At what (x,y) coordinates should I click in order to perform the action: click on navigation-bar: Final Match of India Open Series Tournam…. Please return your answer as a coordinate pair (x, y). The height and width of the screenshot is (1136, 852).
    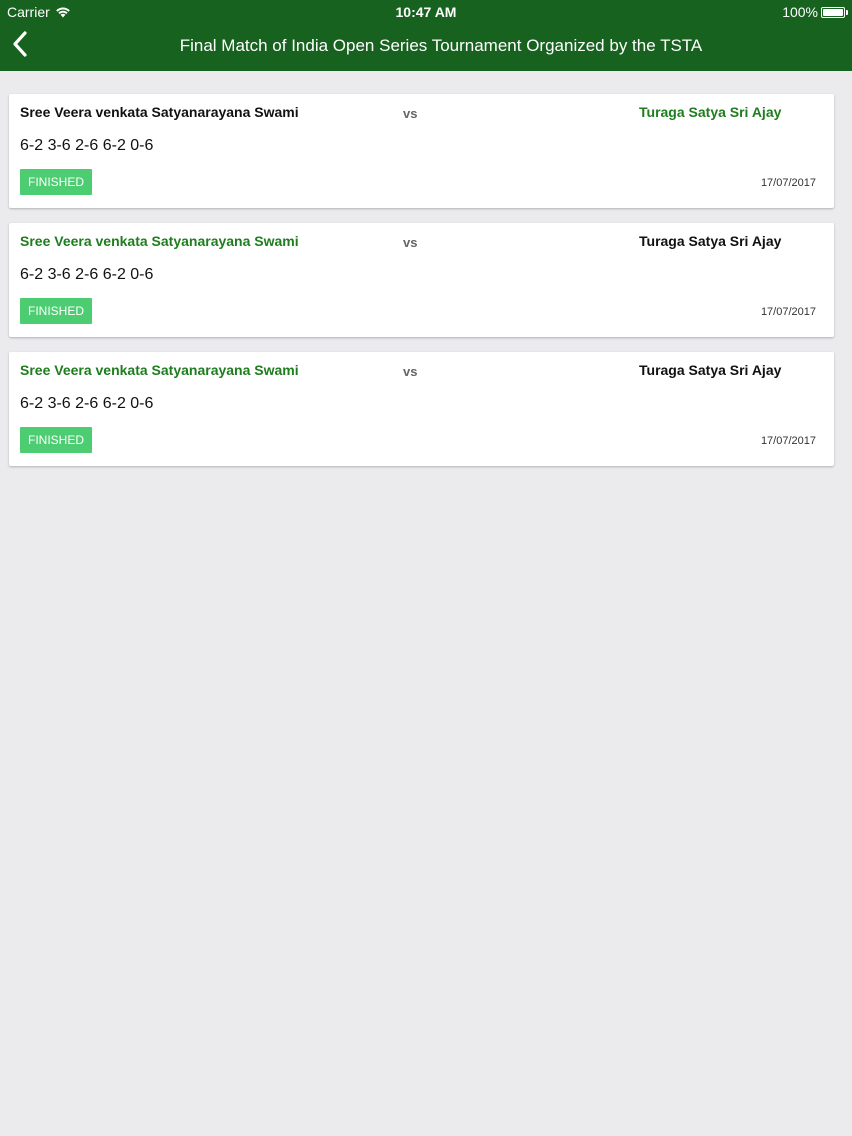
    Looking at the image, I should click on (426, 47).